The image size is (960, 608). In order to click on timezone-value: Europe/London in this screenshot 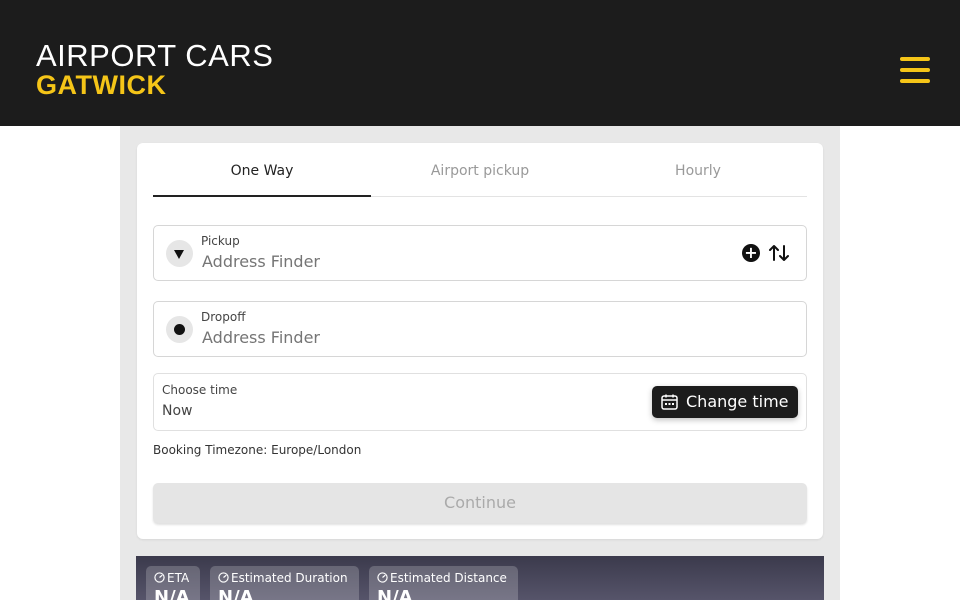, I will do `click(316, 450)`.